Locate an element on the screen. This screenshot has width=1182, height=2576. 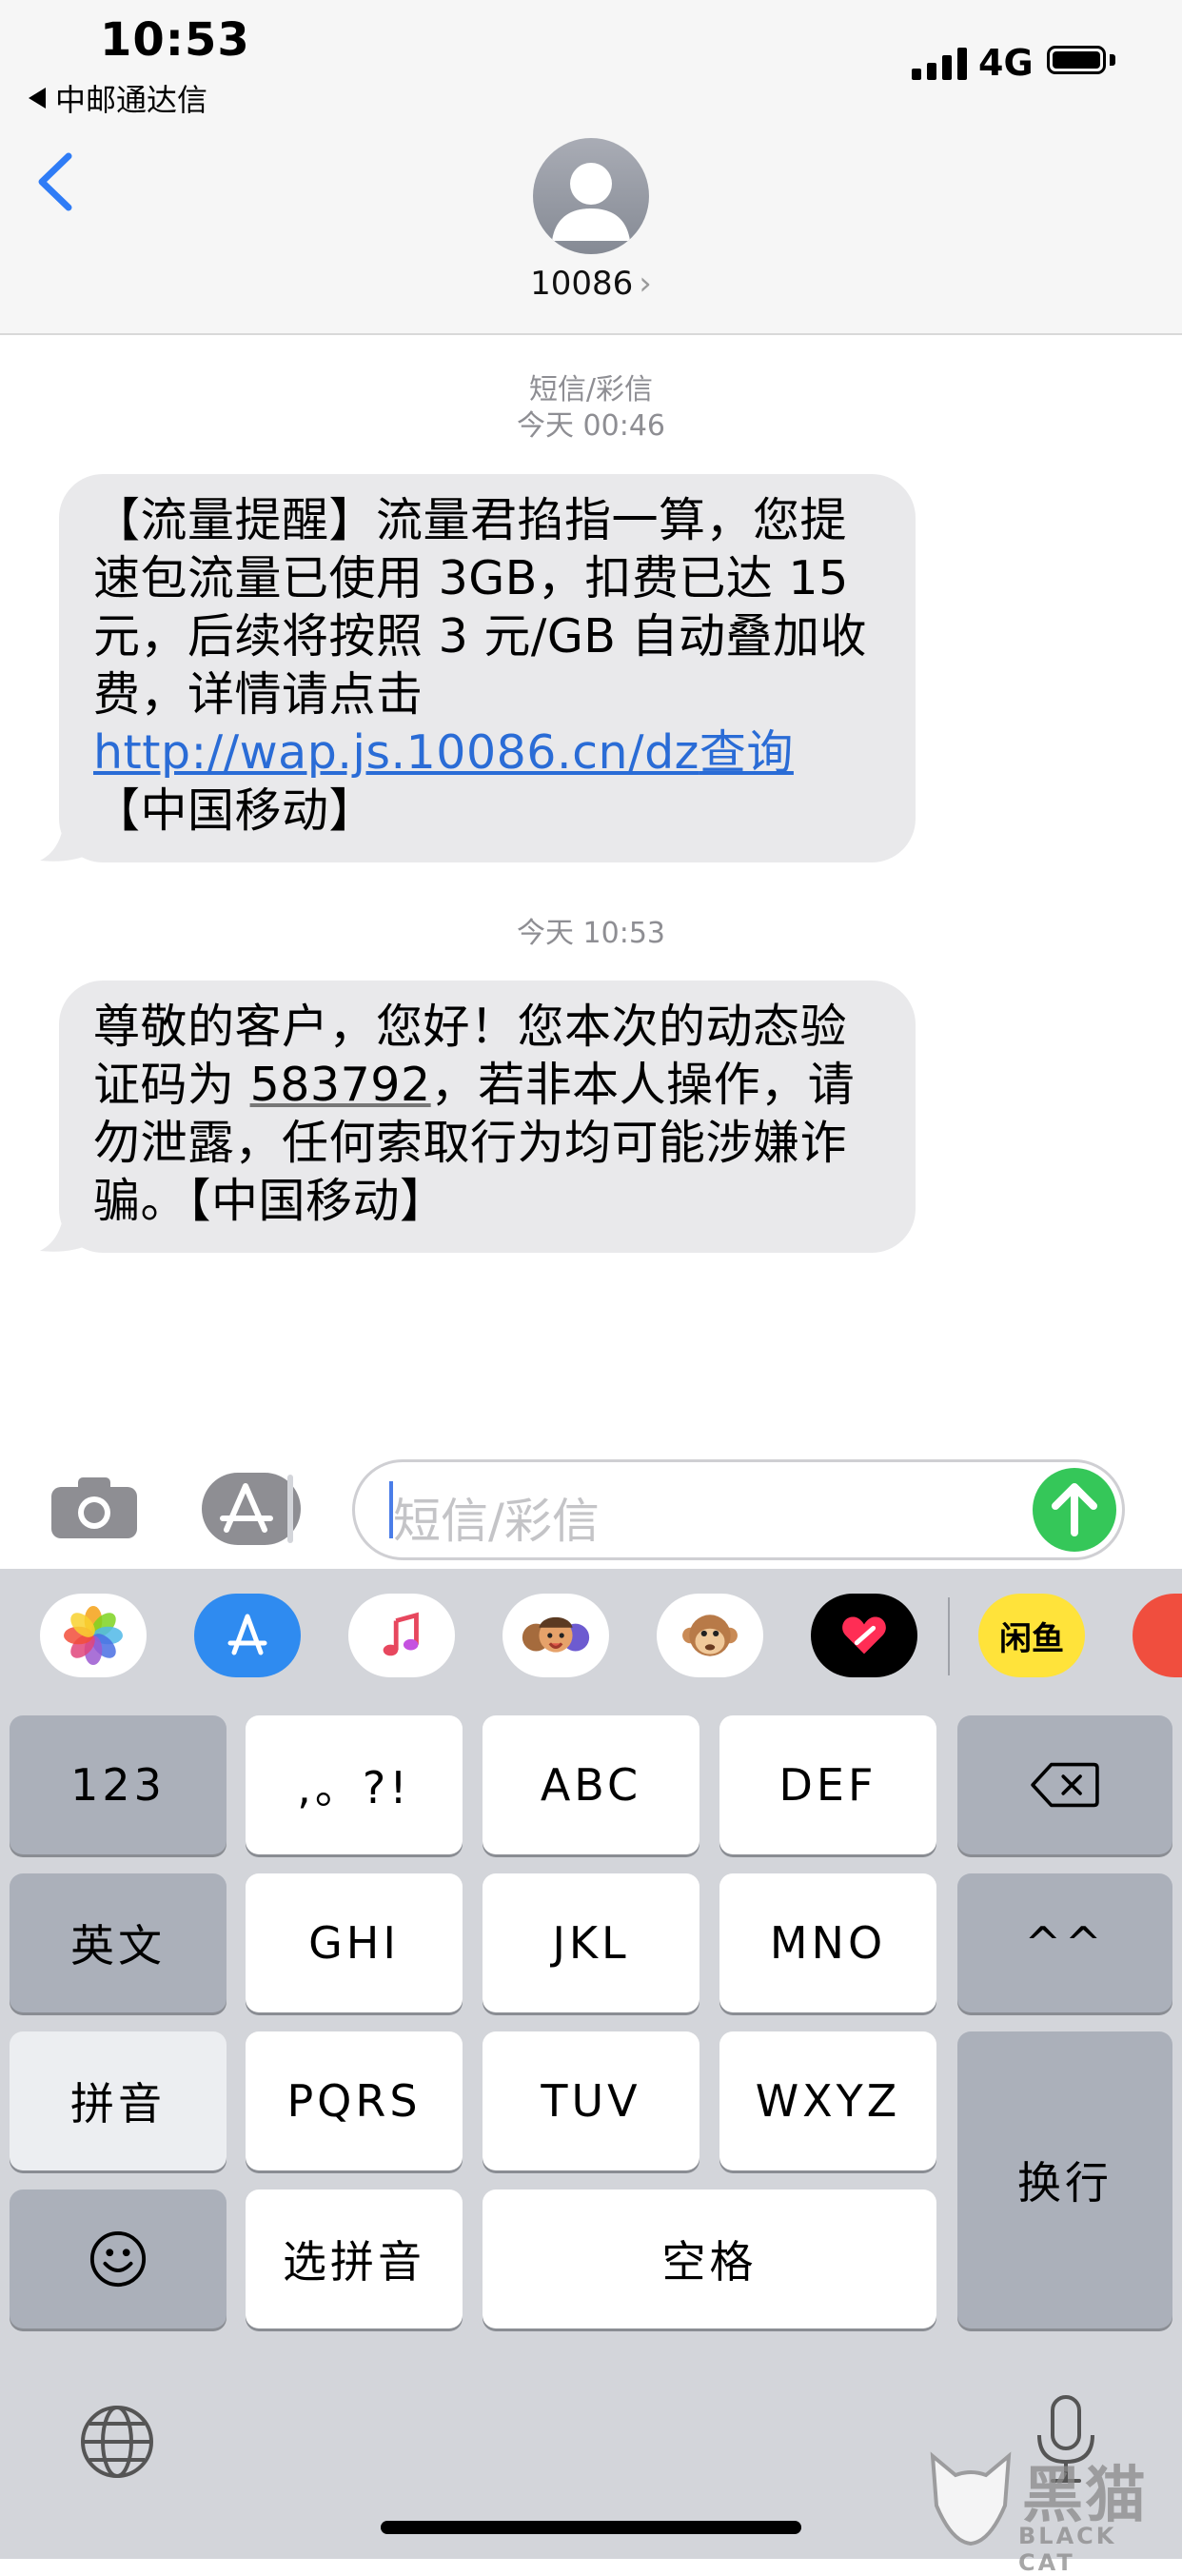
verification-code: 583792 is located at coordinates (340, 1085).